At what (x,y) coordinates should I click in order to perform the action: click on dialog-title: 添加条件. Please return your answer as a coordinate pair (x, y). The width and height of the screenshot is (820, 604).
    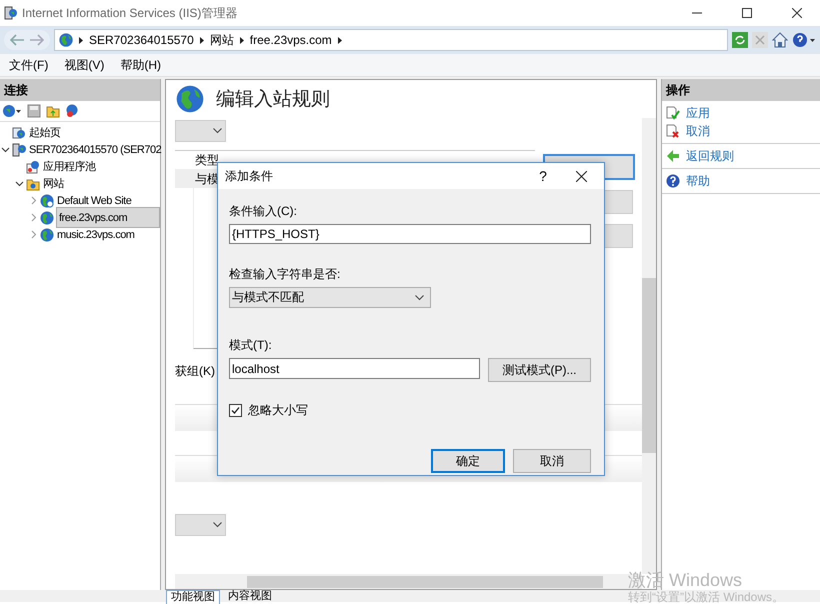
    Looking at the image, I should click on (249, 176).